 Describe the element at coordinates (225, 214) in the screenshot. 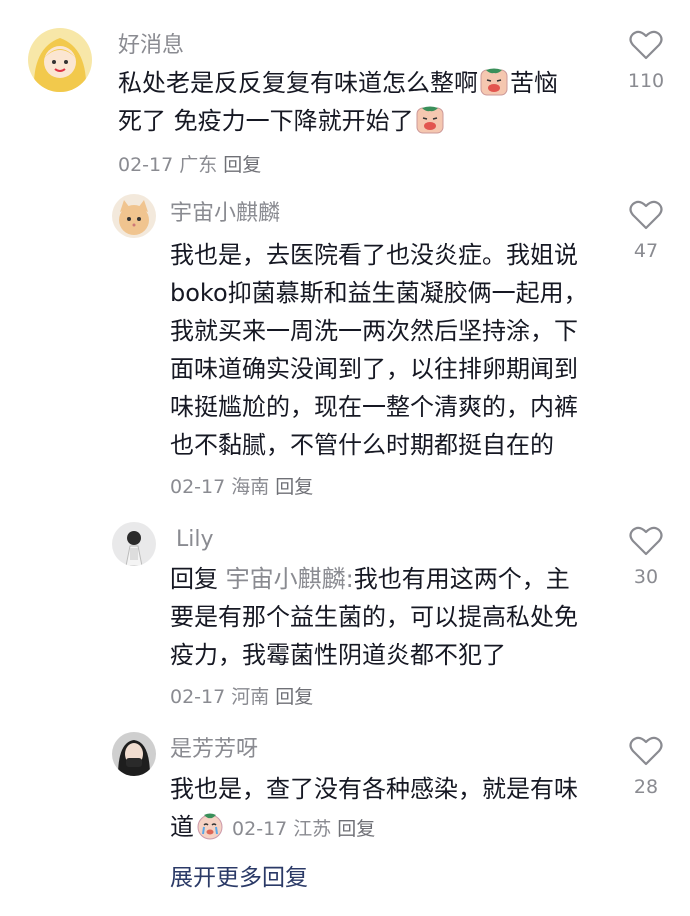

I see `comment-username: 宇宙小麒麟` at that location.